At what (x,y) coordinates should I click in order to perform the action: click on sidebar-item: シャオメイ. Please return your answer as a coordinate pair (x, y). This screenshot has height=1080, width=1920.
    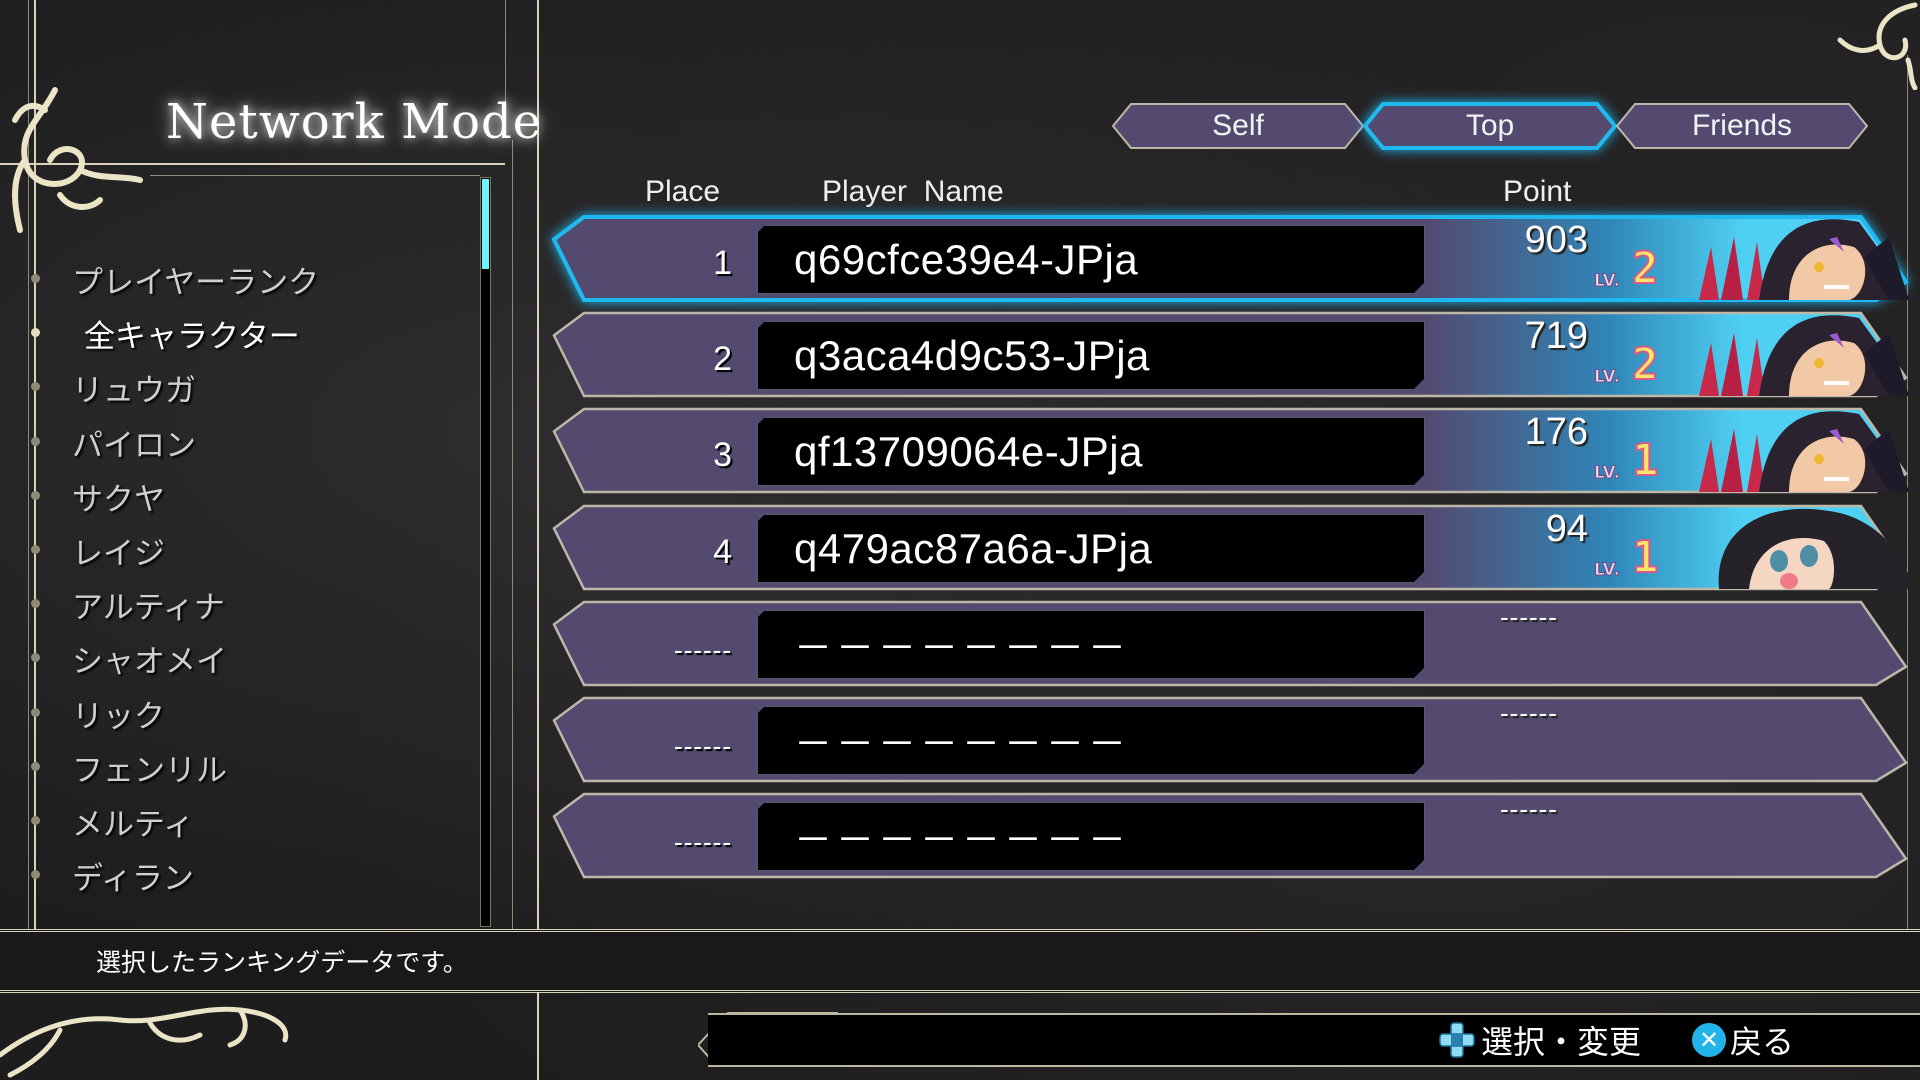
    Looking at the image, I should click on (149, 658).